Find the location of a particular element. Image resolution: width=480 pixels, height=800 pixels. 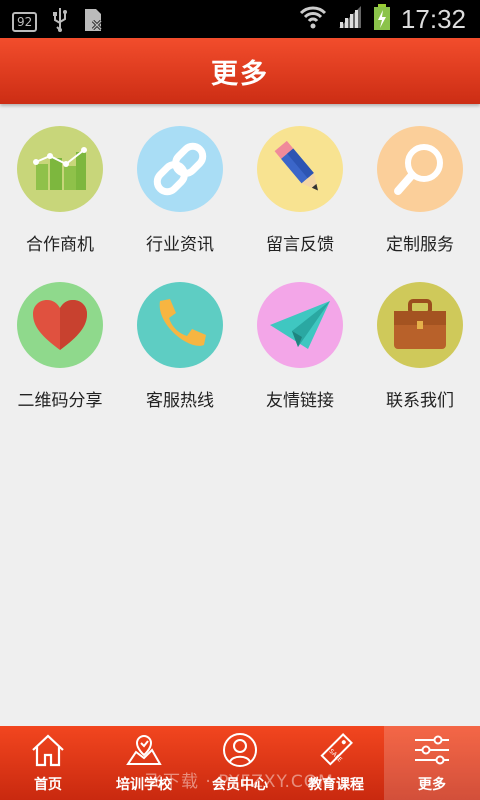

grid-item-friend-links: 友情链接 is located at coordinates (300, 347).